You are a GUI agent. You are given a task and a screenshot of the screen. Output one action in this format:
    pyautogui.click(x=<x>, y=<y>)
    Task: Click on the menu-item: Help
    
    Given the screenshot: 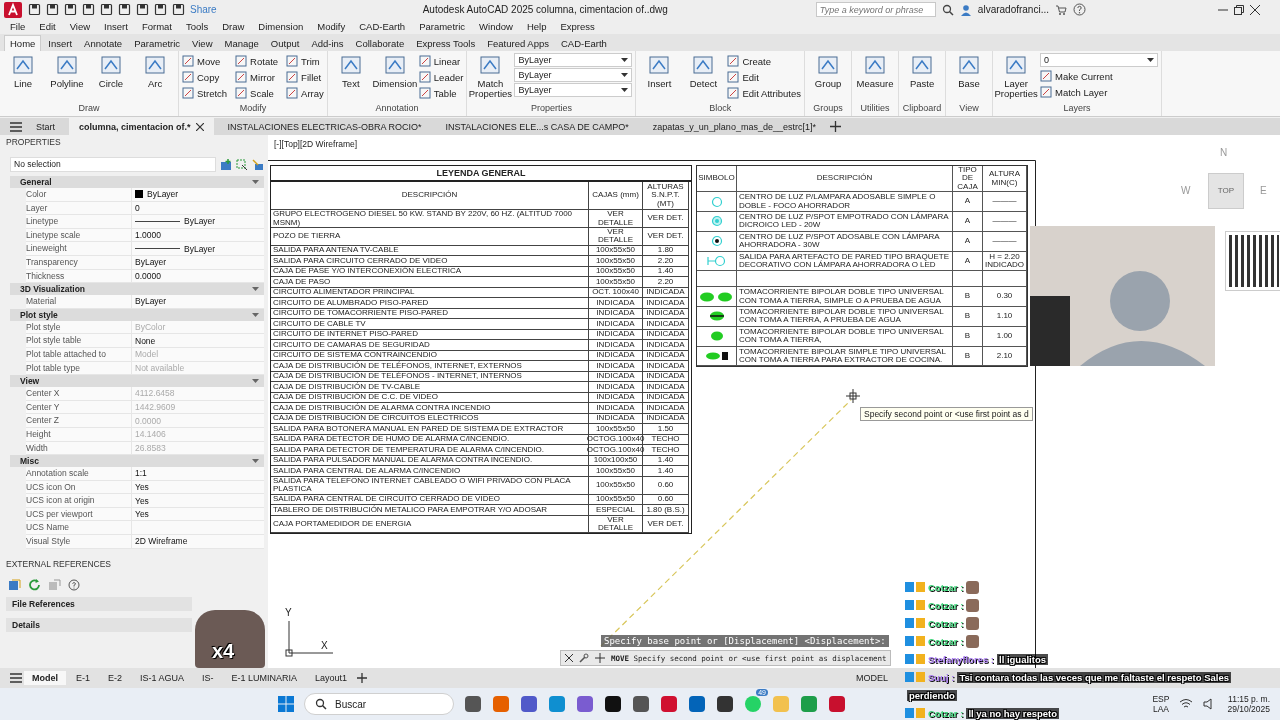 What is the action you would take?
    pyautogui.click(x=536, y=26)
    